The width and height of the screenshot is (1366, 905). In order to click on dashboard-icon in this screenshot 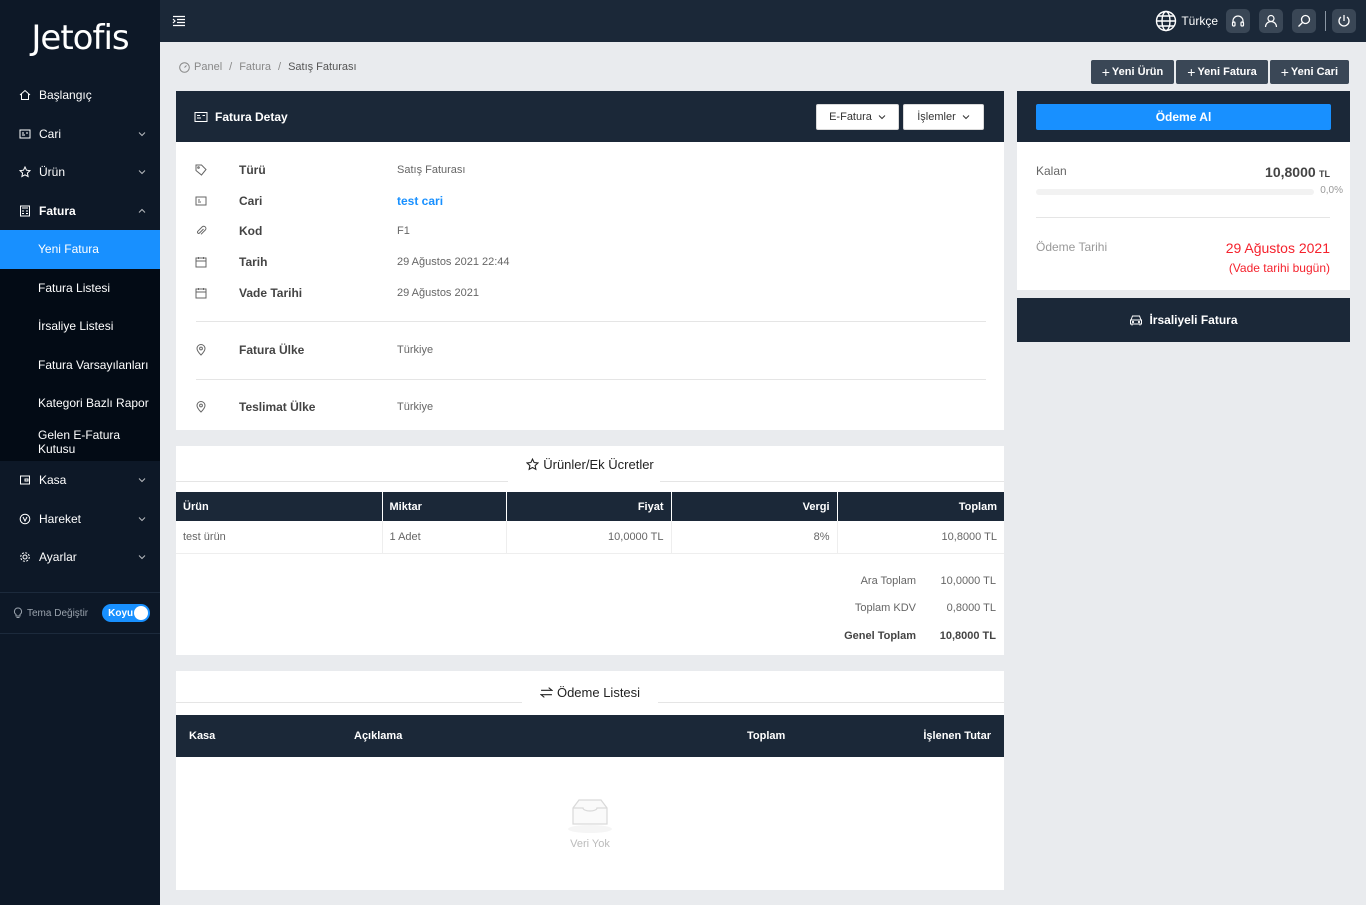, I will do `click(184, 67)`.